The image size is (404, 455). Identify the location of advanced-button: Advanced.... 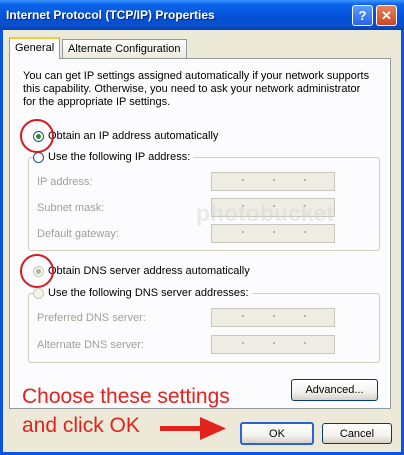
(334, 390).